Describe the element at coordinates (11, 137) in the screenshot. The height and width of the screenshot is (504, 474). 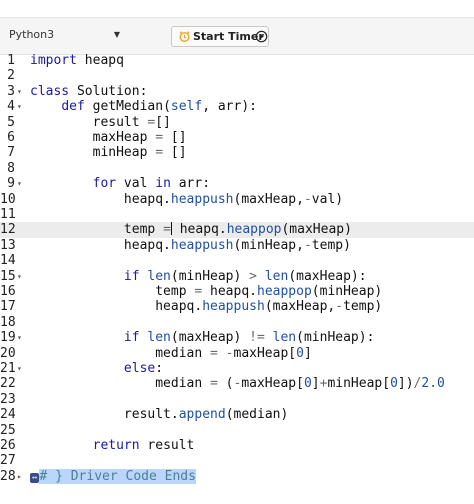
I see `line-number: 6` at that location.